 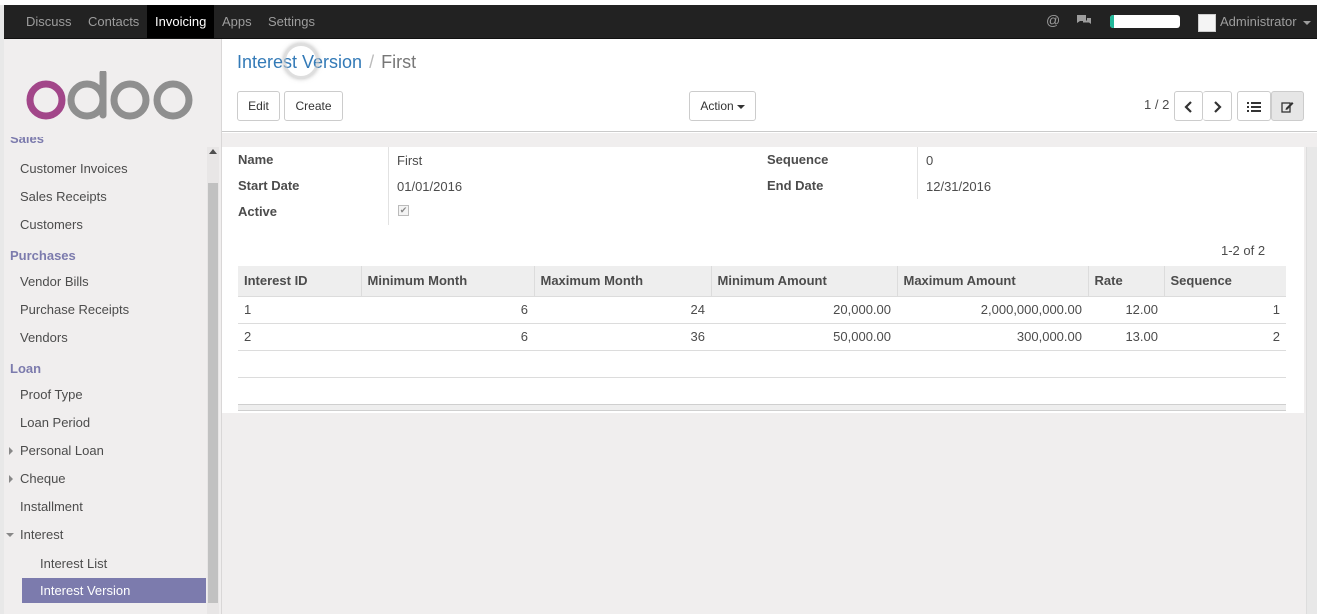 I want to click on user-menu: Administrator, so click(x=1265, y=21).